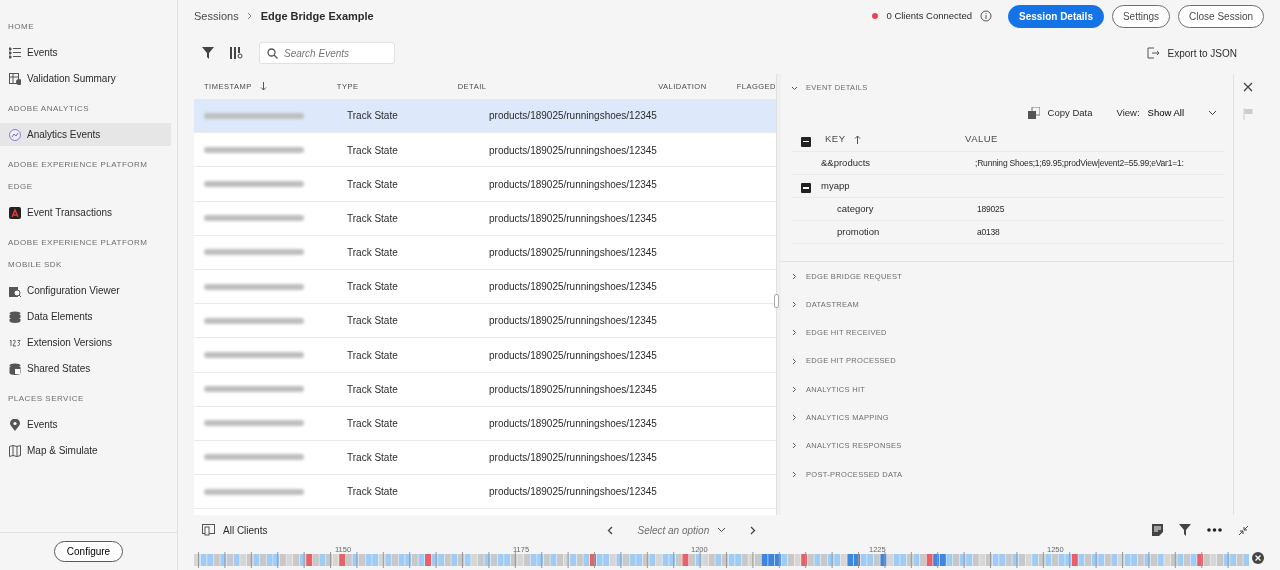 The height and width of the screenshot is (570, 1280). What do you see at coordinates (78, 254) in the screenshot?
I see `section-heading: ADOBE EXPERIENCE PLATFORM MOBILE SDK` at bounding box center [78, 254].